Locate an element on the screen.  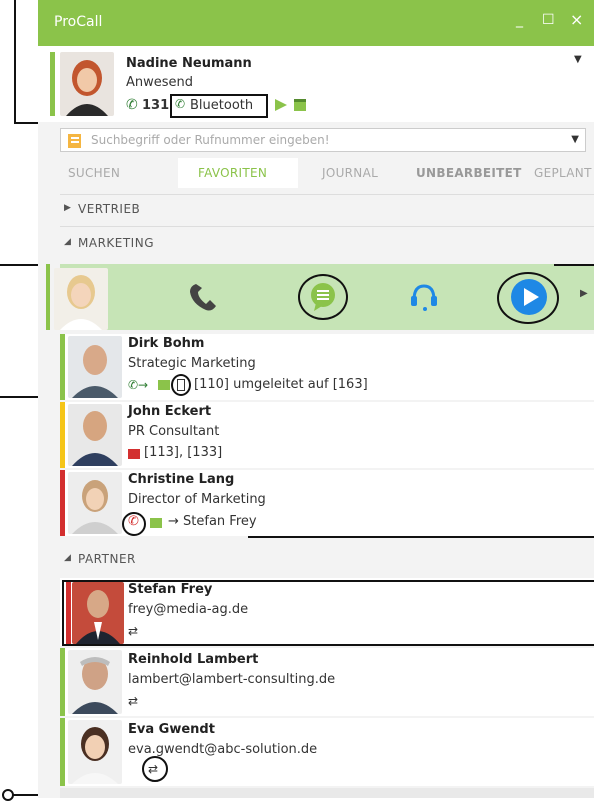
tab-journal: JOURNAL is located at coordinates (350, 173).